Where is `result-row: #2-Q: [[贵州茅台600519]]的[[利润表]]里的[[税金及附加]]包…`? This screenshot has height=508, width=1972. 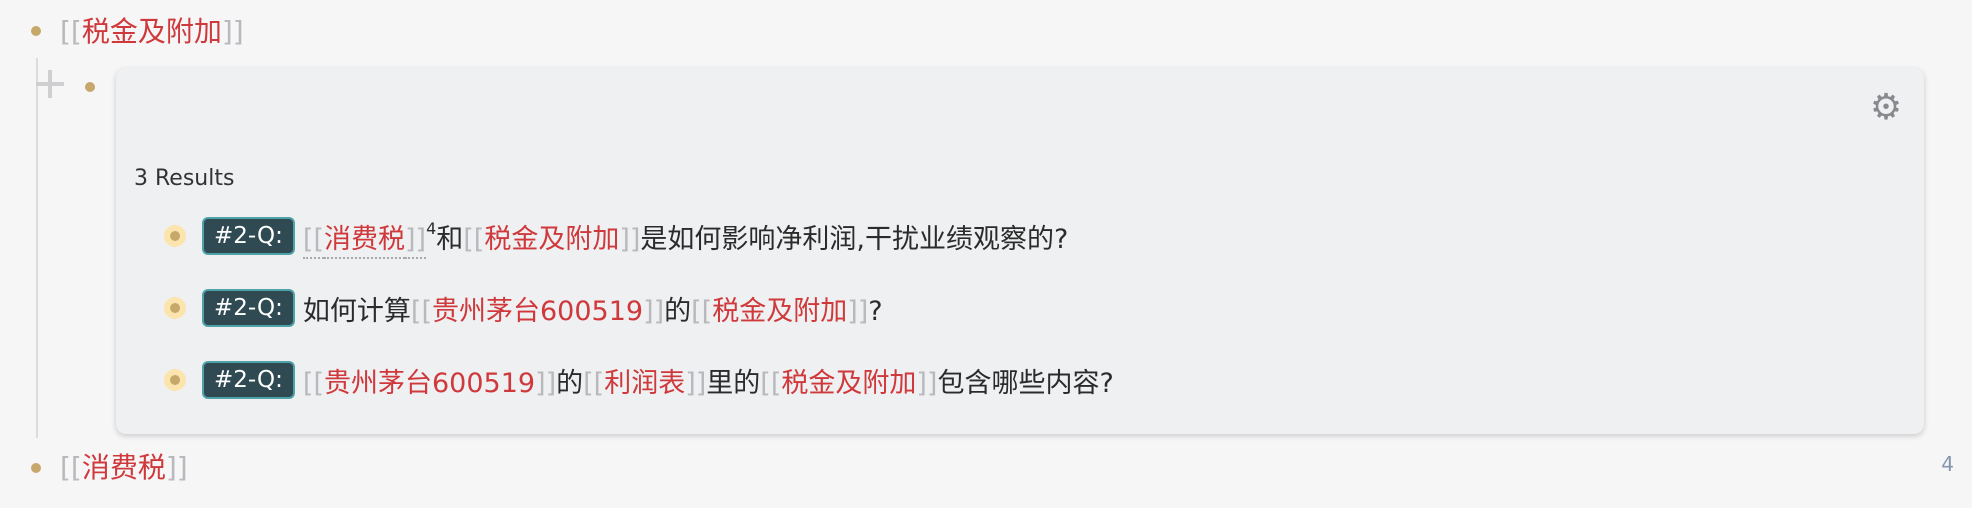
result-row: #2-Q: [[贵州茅台600519]]的[[利润表]]里的[[税金及附加]]包… is located at coordinates (639, 380).